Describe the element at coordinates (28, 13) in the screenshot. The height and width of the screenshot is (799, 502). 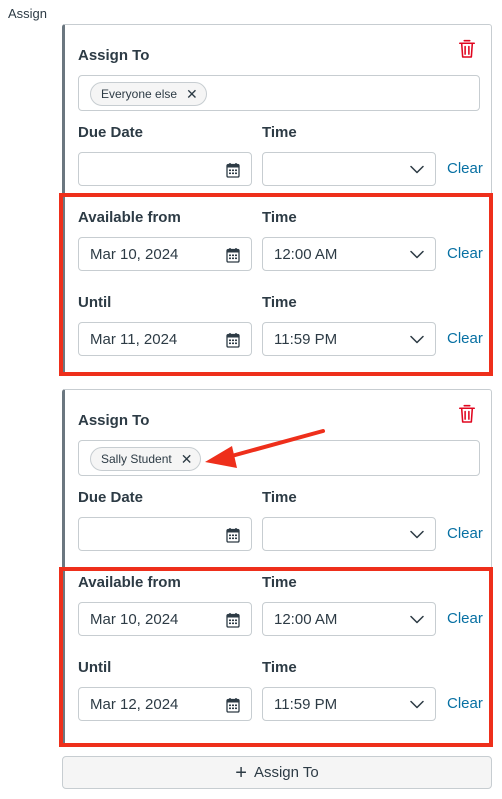
I see `page-label: Assign` at that location.